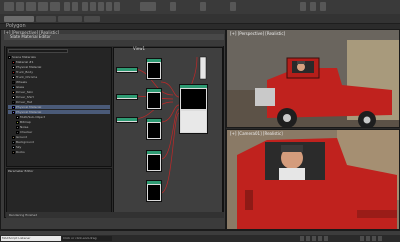  Describe the element at coordinates (20, 152) in the screenshot. I see `tree-item-label: Rocks` at that location.